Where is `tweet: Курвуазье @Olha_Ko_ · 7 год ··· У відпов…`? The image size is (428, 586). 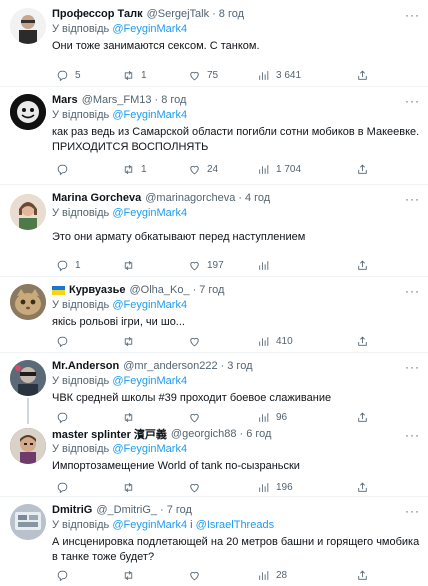 tweet: Курвуазье @Olha_Ko_ · 7 год ··· У відпов… is located at coordinates (214, 315).